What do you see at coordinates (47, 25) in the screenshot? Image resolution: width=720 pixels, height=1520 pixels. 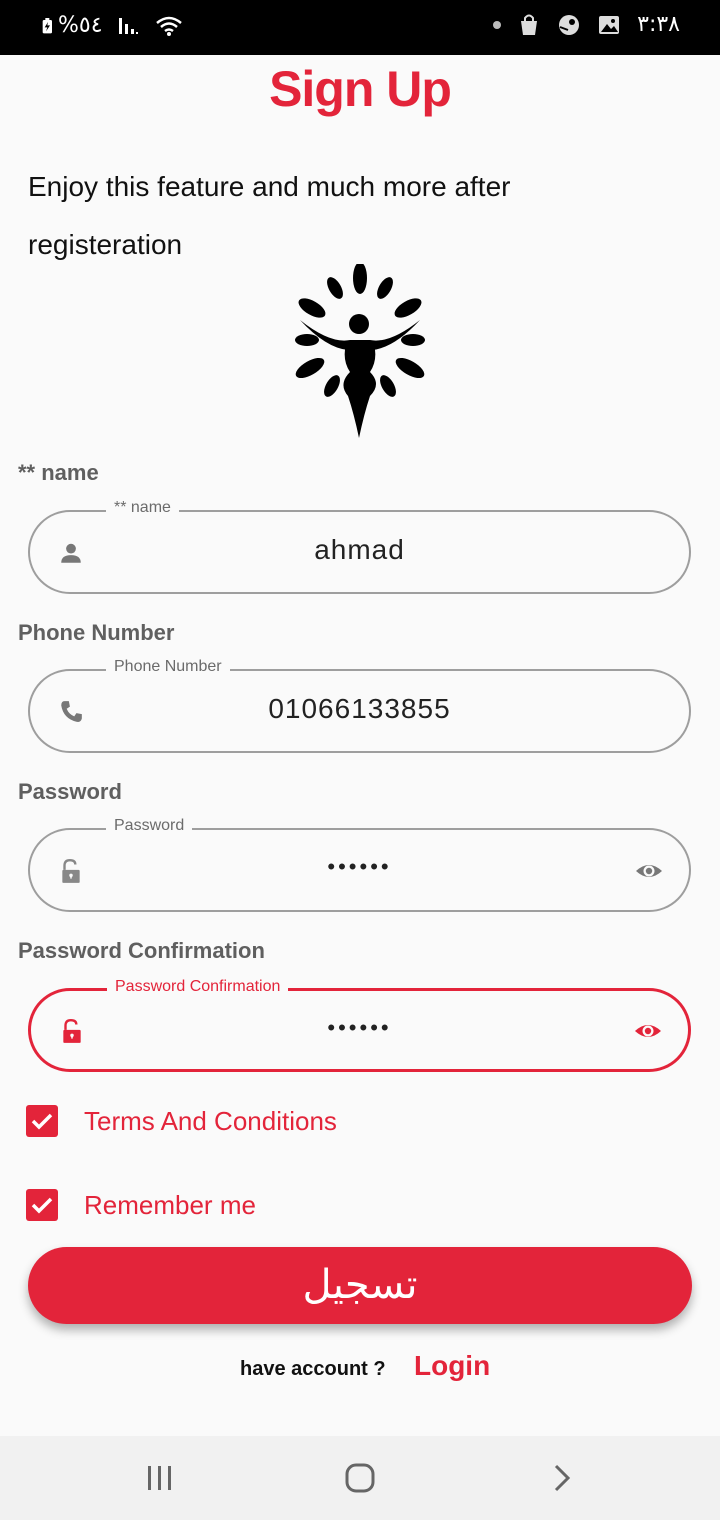 I see `battery-charging-icon` at bounding box center [47, 25].